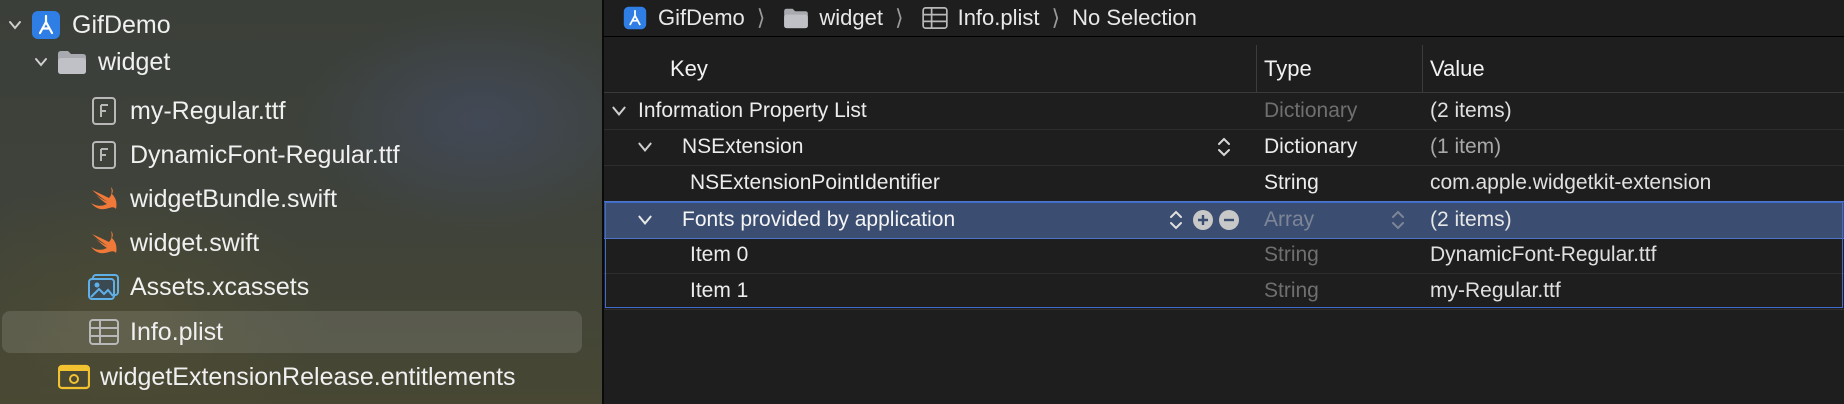  I want to click on column-header-value: Value, so click(1457, 68).